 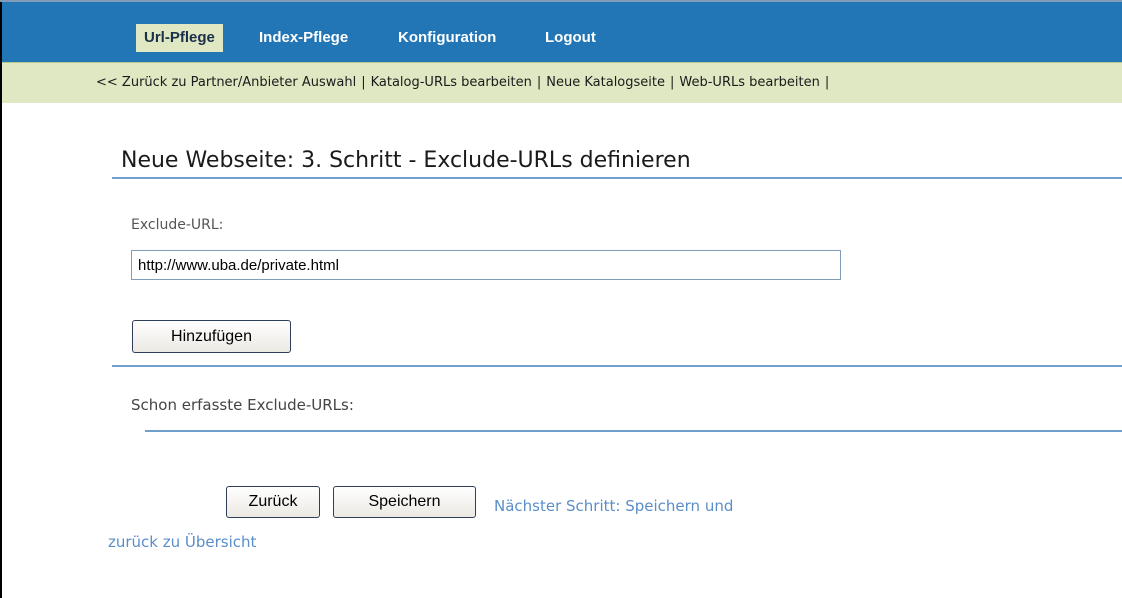 I want to click on nav-item-url-pflege: Url-Pflege, so click(x=179, y=38).